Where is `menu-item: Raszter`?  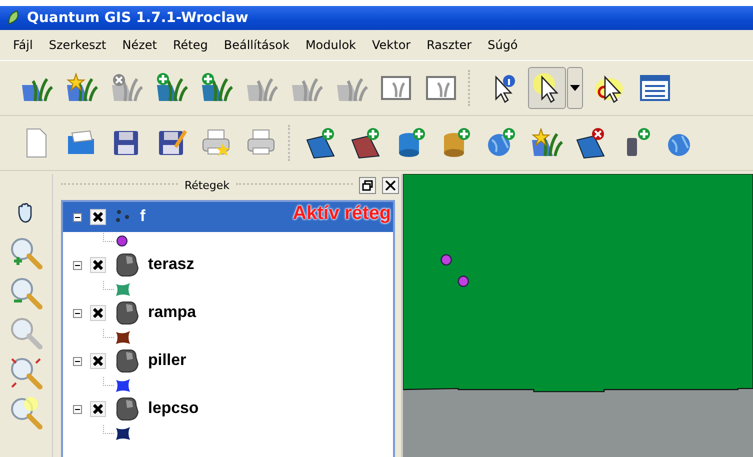 menu-item: Raszter is located at coordinates (451, 45).